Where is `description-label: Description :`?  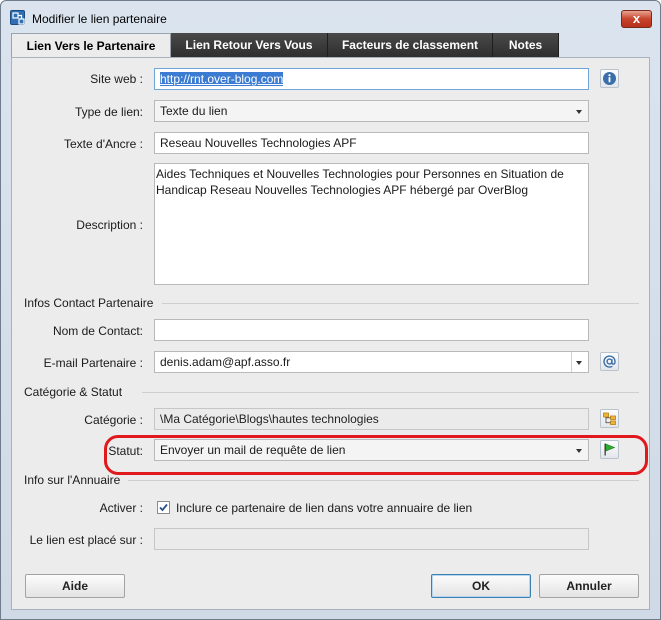
description-label: Description : is located at coordinates (109, 225).